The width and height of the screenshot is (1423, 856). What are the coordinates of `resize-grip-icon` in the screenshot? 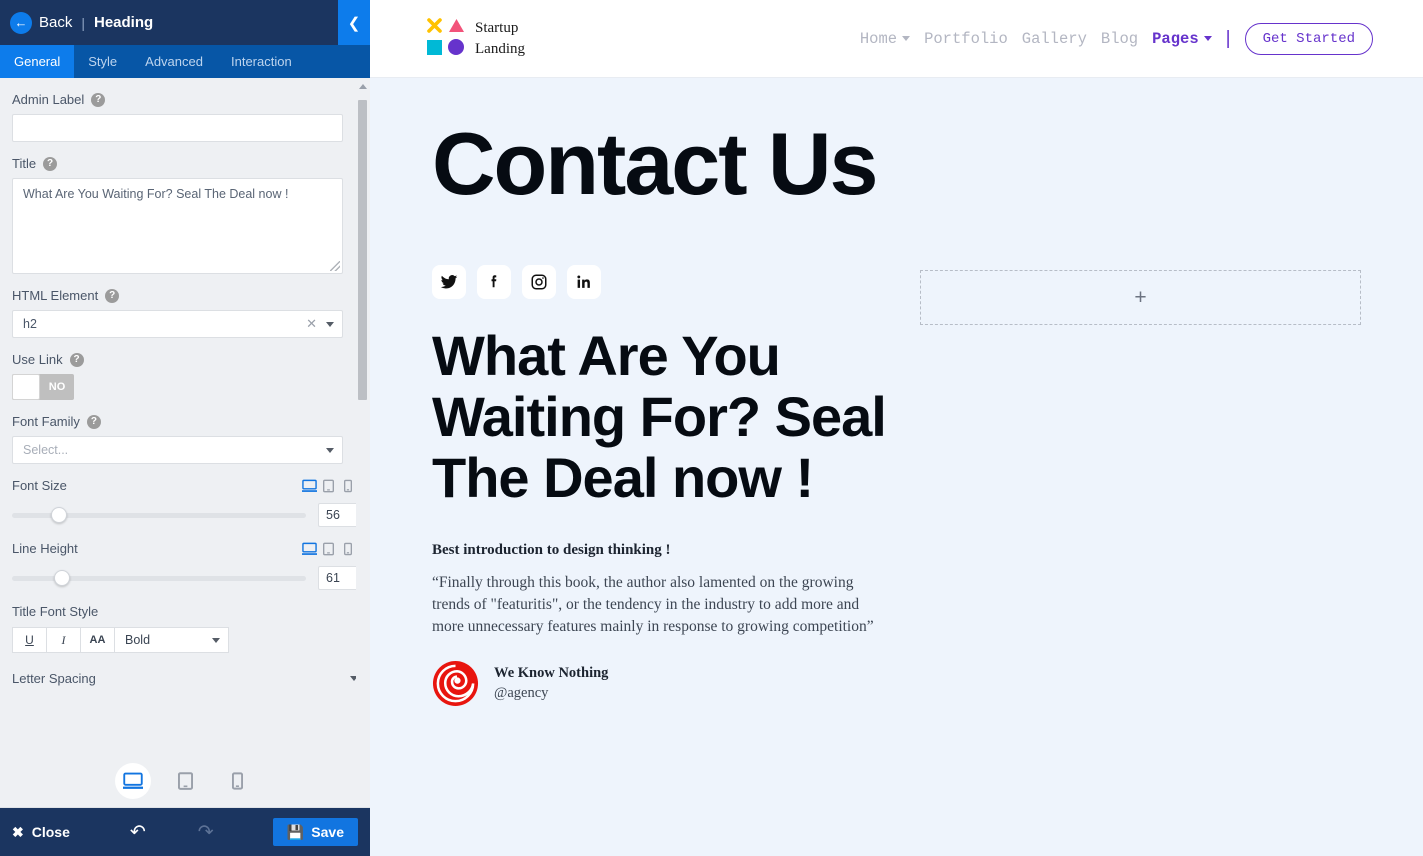 It's located at (335, 266).